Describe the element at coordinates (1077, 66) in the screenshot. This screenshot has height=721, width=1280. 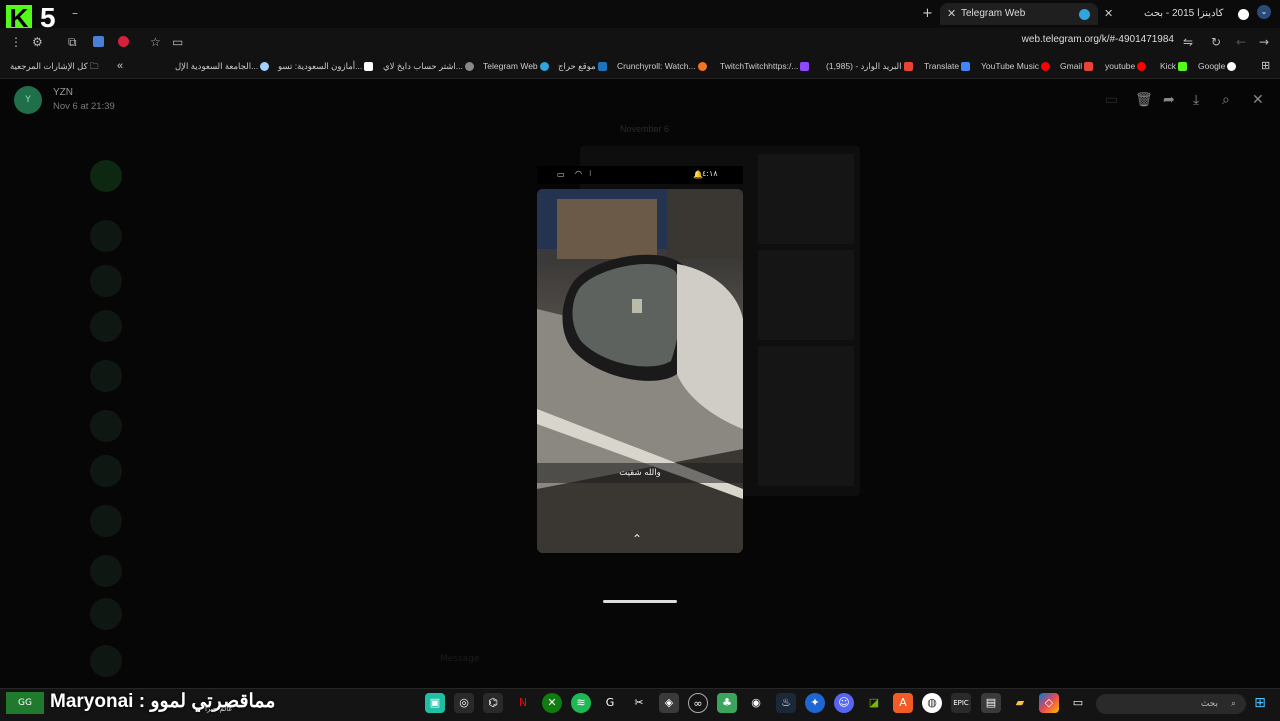
I see `bookmark-gmail: Gmail` at that location.